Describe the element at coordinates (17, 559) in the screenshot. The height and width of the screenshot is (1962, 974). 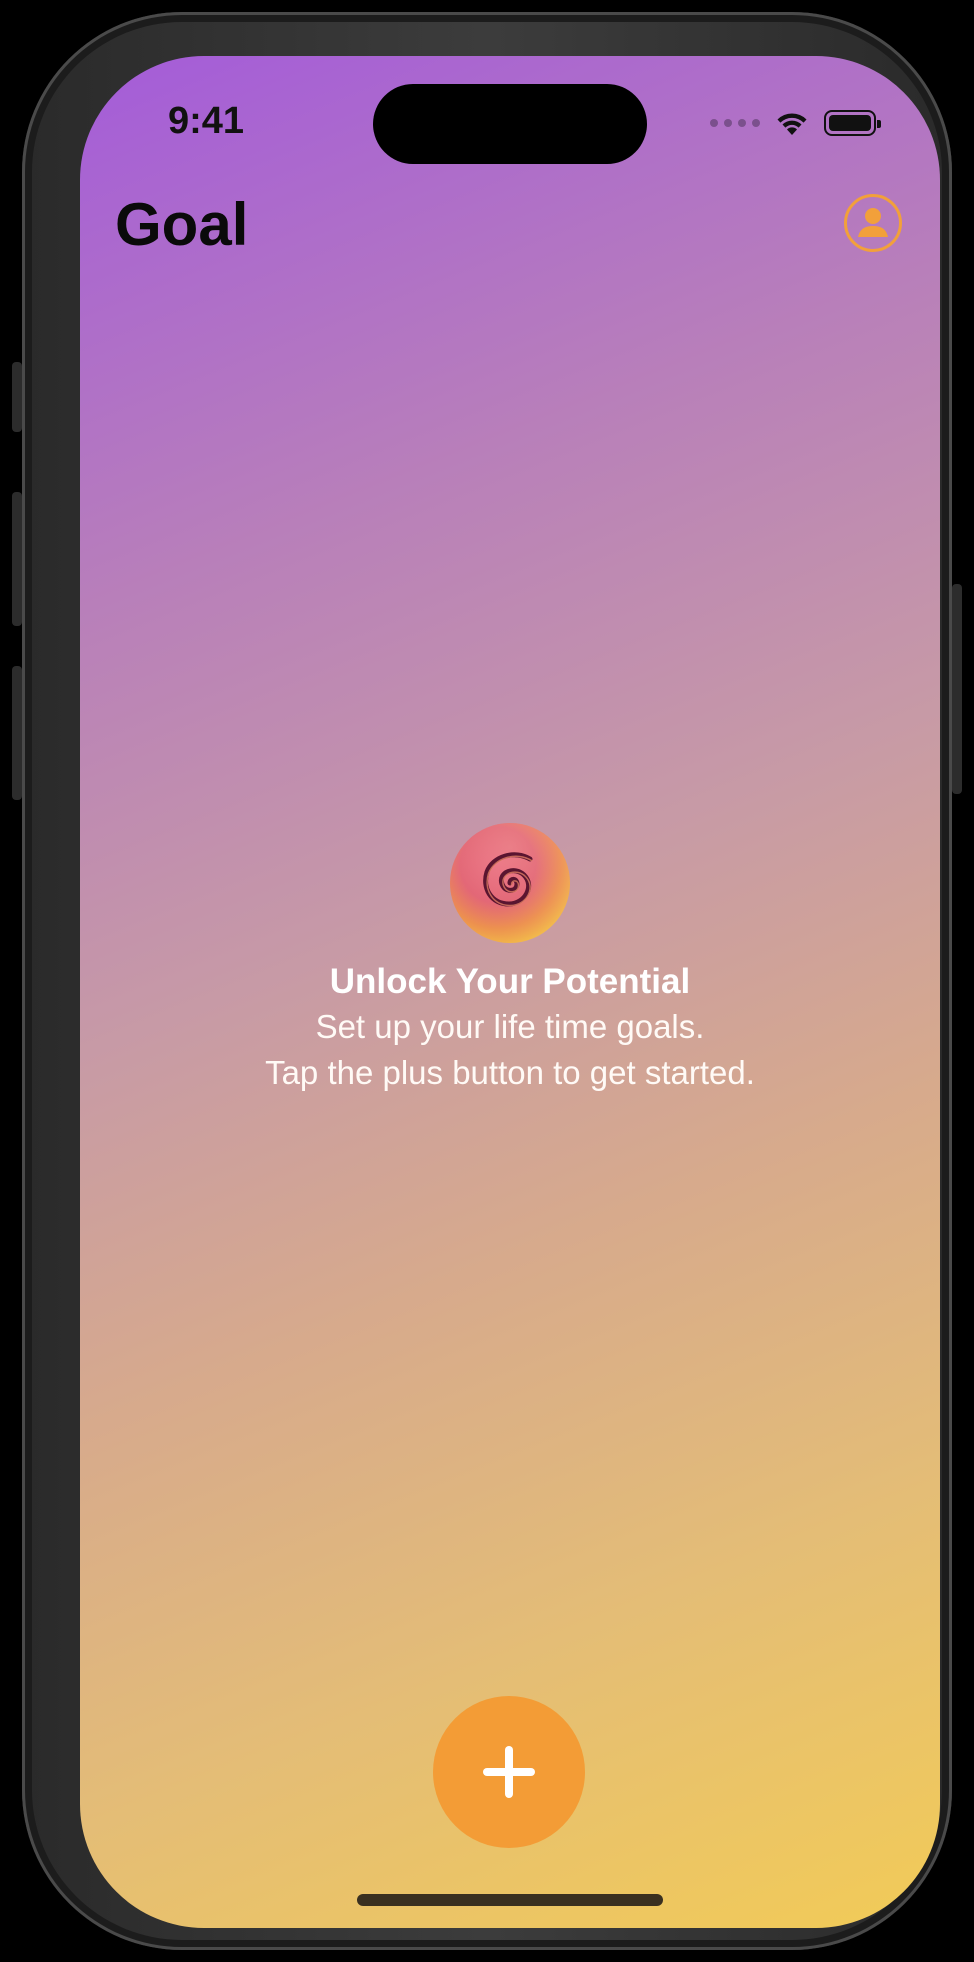
I see `volume-up-button` at that location.